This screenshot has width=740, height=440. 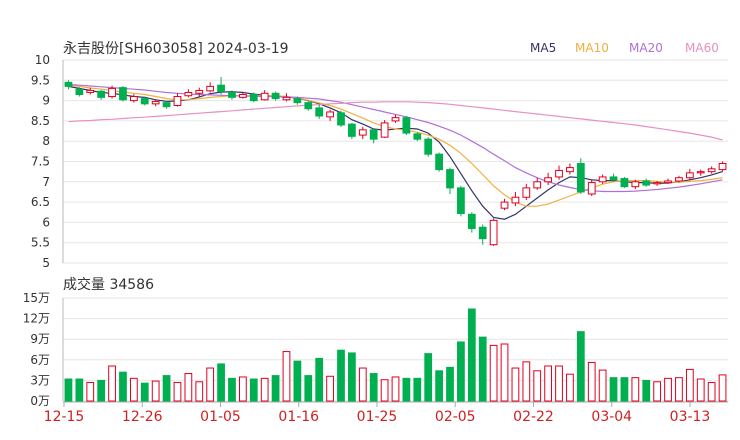 What do you see at coordinates (64, 417) in the screenshot?
I see `x-tick-label: 12-15` at bounding box center [64, 417].